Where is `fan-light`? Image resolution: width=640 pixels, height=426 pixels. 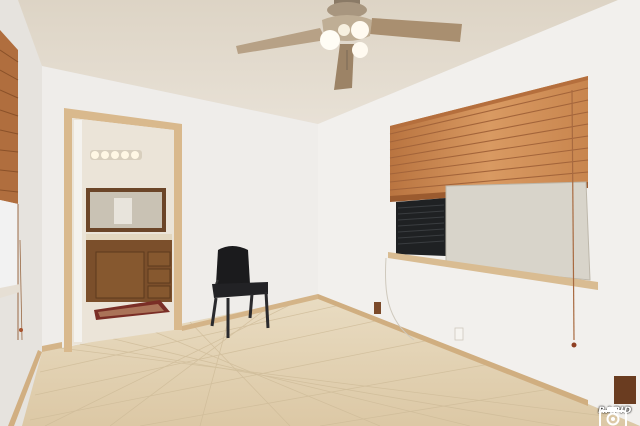
fan-light is located at coordinates (330, 40).